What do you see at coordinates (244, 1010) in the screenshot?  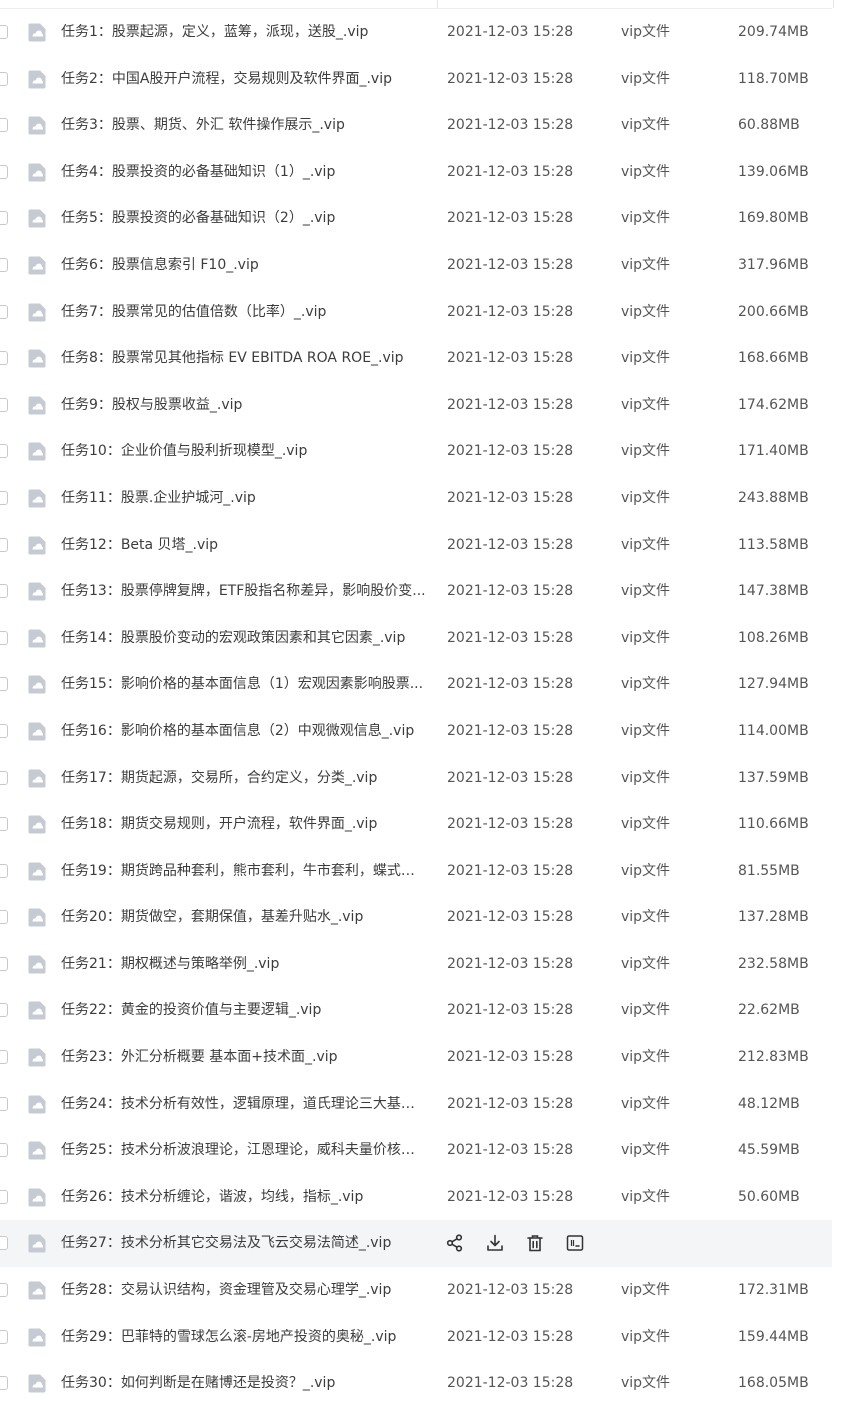 I see `file-name: 任务22：黄金的投资价值与主要逻辑_.vip` at bounding box center [244, 1010].